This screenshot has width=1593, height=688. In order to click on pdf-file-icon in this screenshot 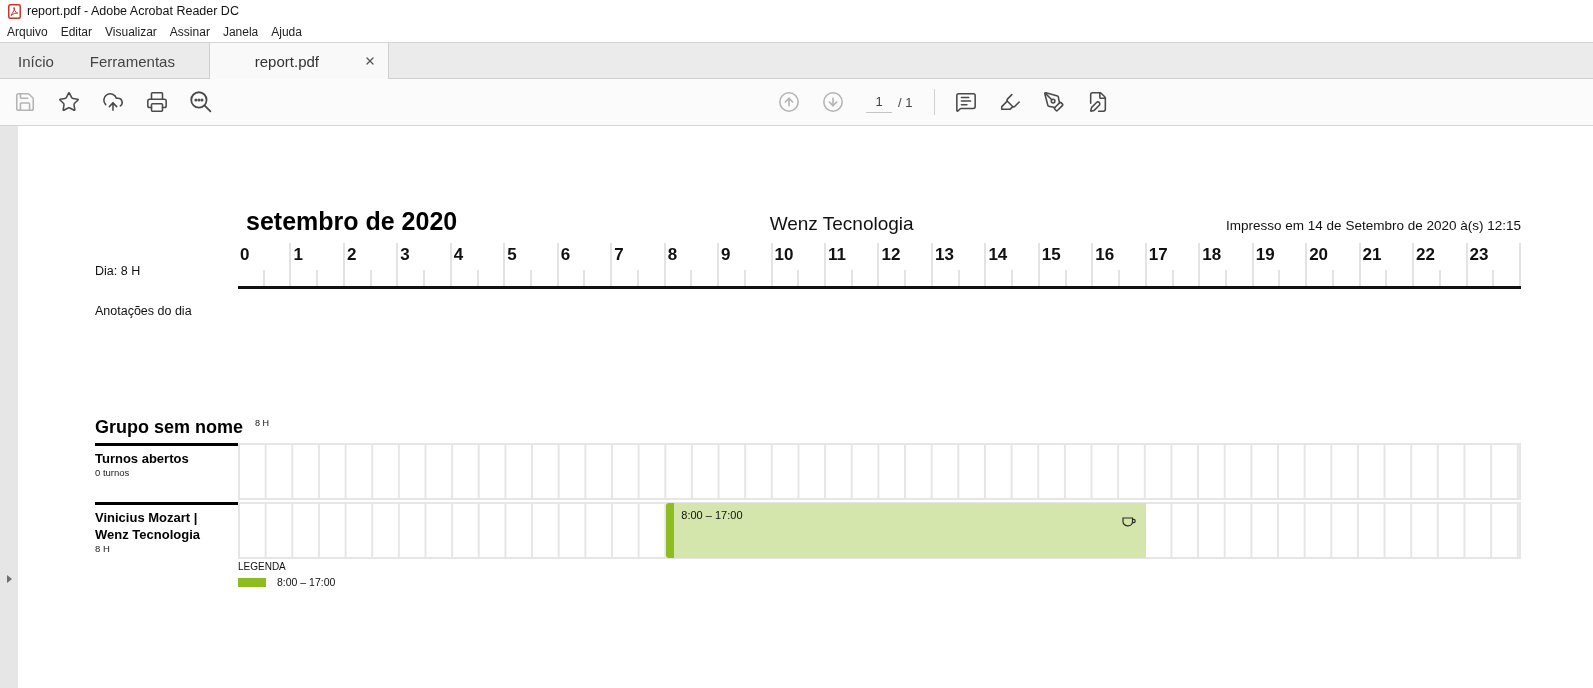, I will do `click(14, 11)`.